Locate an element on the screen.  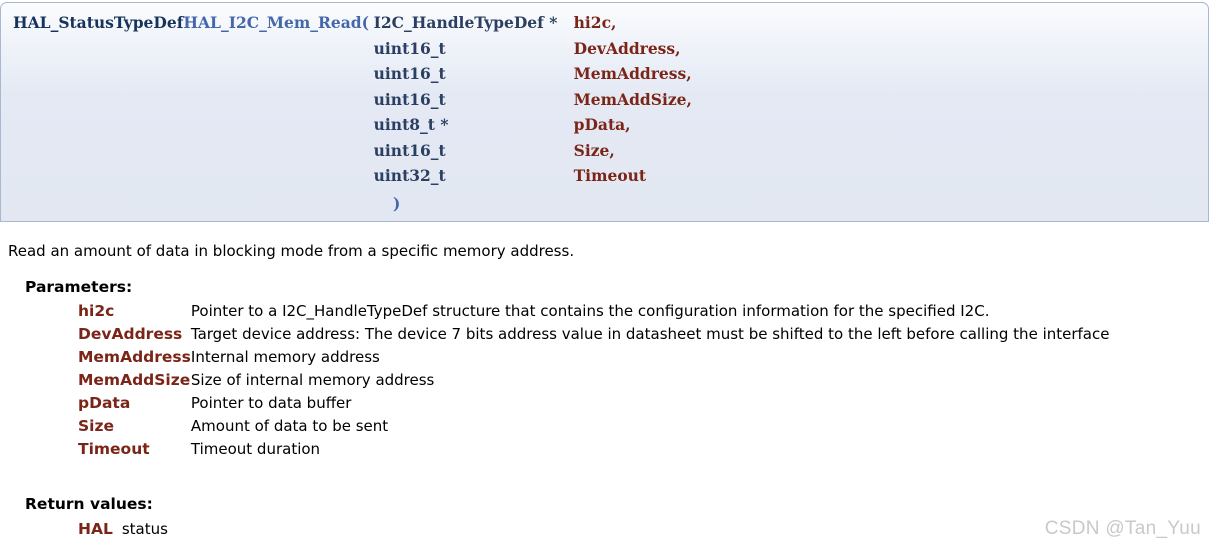
function-name: HAL_I2C_Mem_Read is located at coordinates (272, 23).